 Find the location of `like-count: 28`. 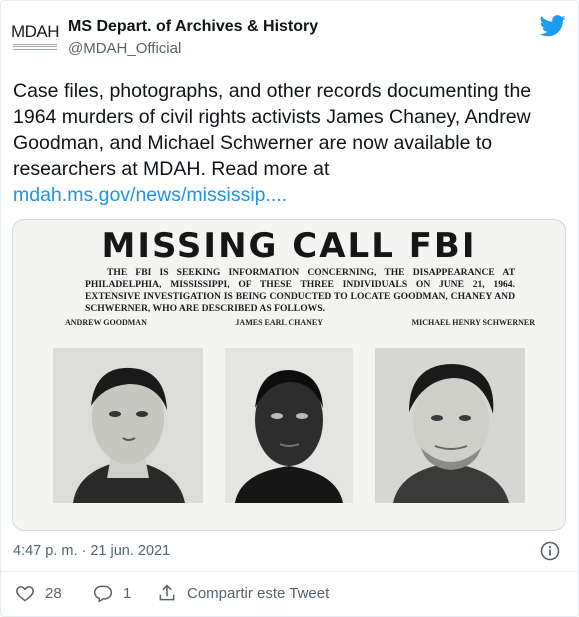

like-count: 28 is located at coordinates (53, 593).